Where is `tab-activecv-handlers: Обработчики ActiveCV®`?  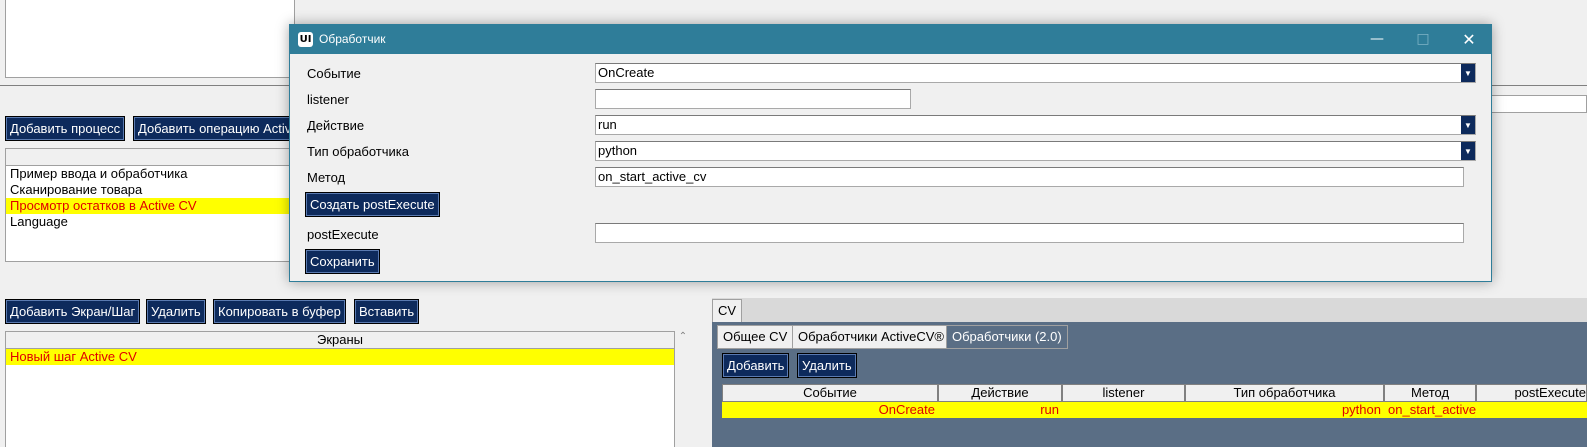
tab-activecv-handlers: Обработчики ActiveCV® is located at coordinates (871, 337).